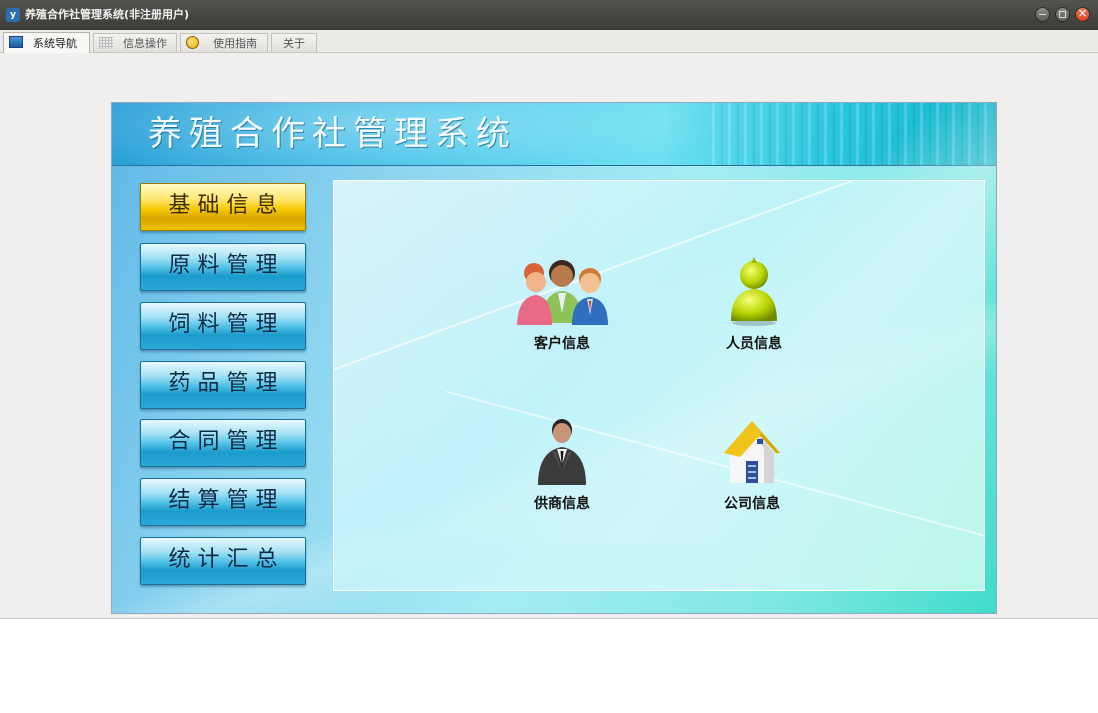 The height and width of the screenshot is (713, 1098). I want to click on staff-info-button: 人员信息, so click(754, 303).